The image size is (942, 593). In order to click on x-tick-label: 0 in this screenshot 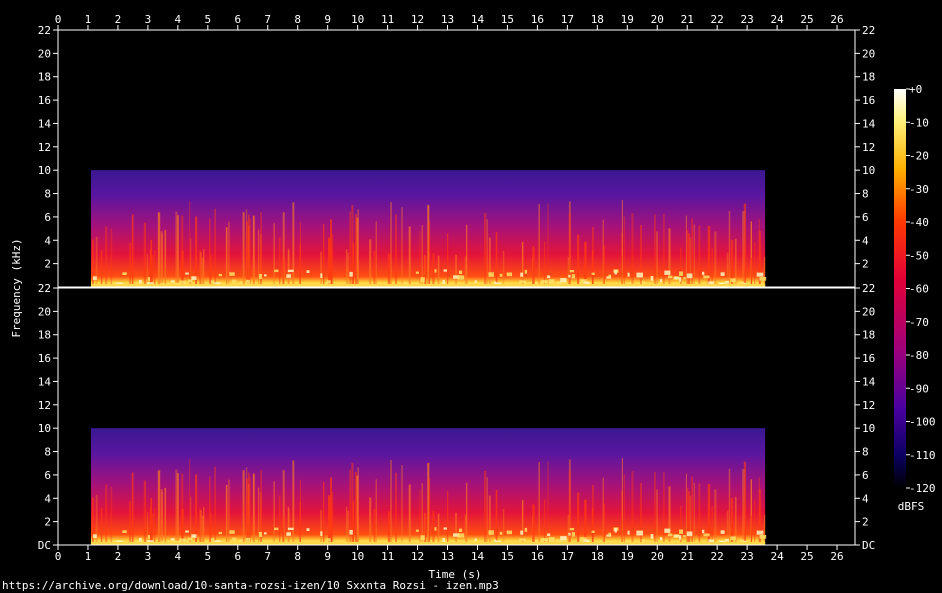, I will do `click(58, 556)`.